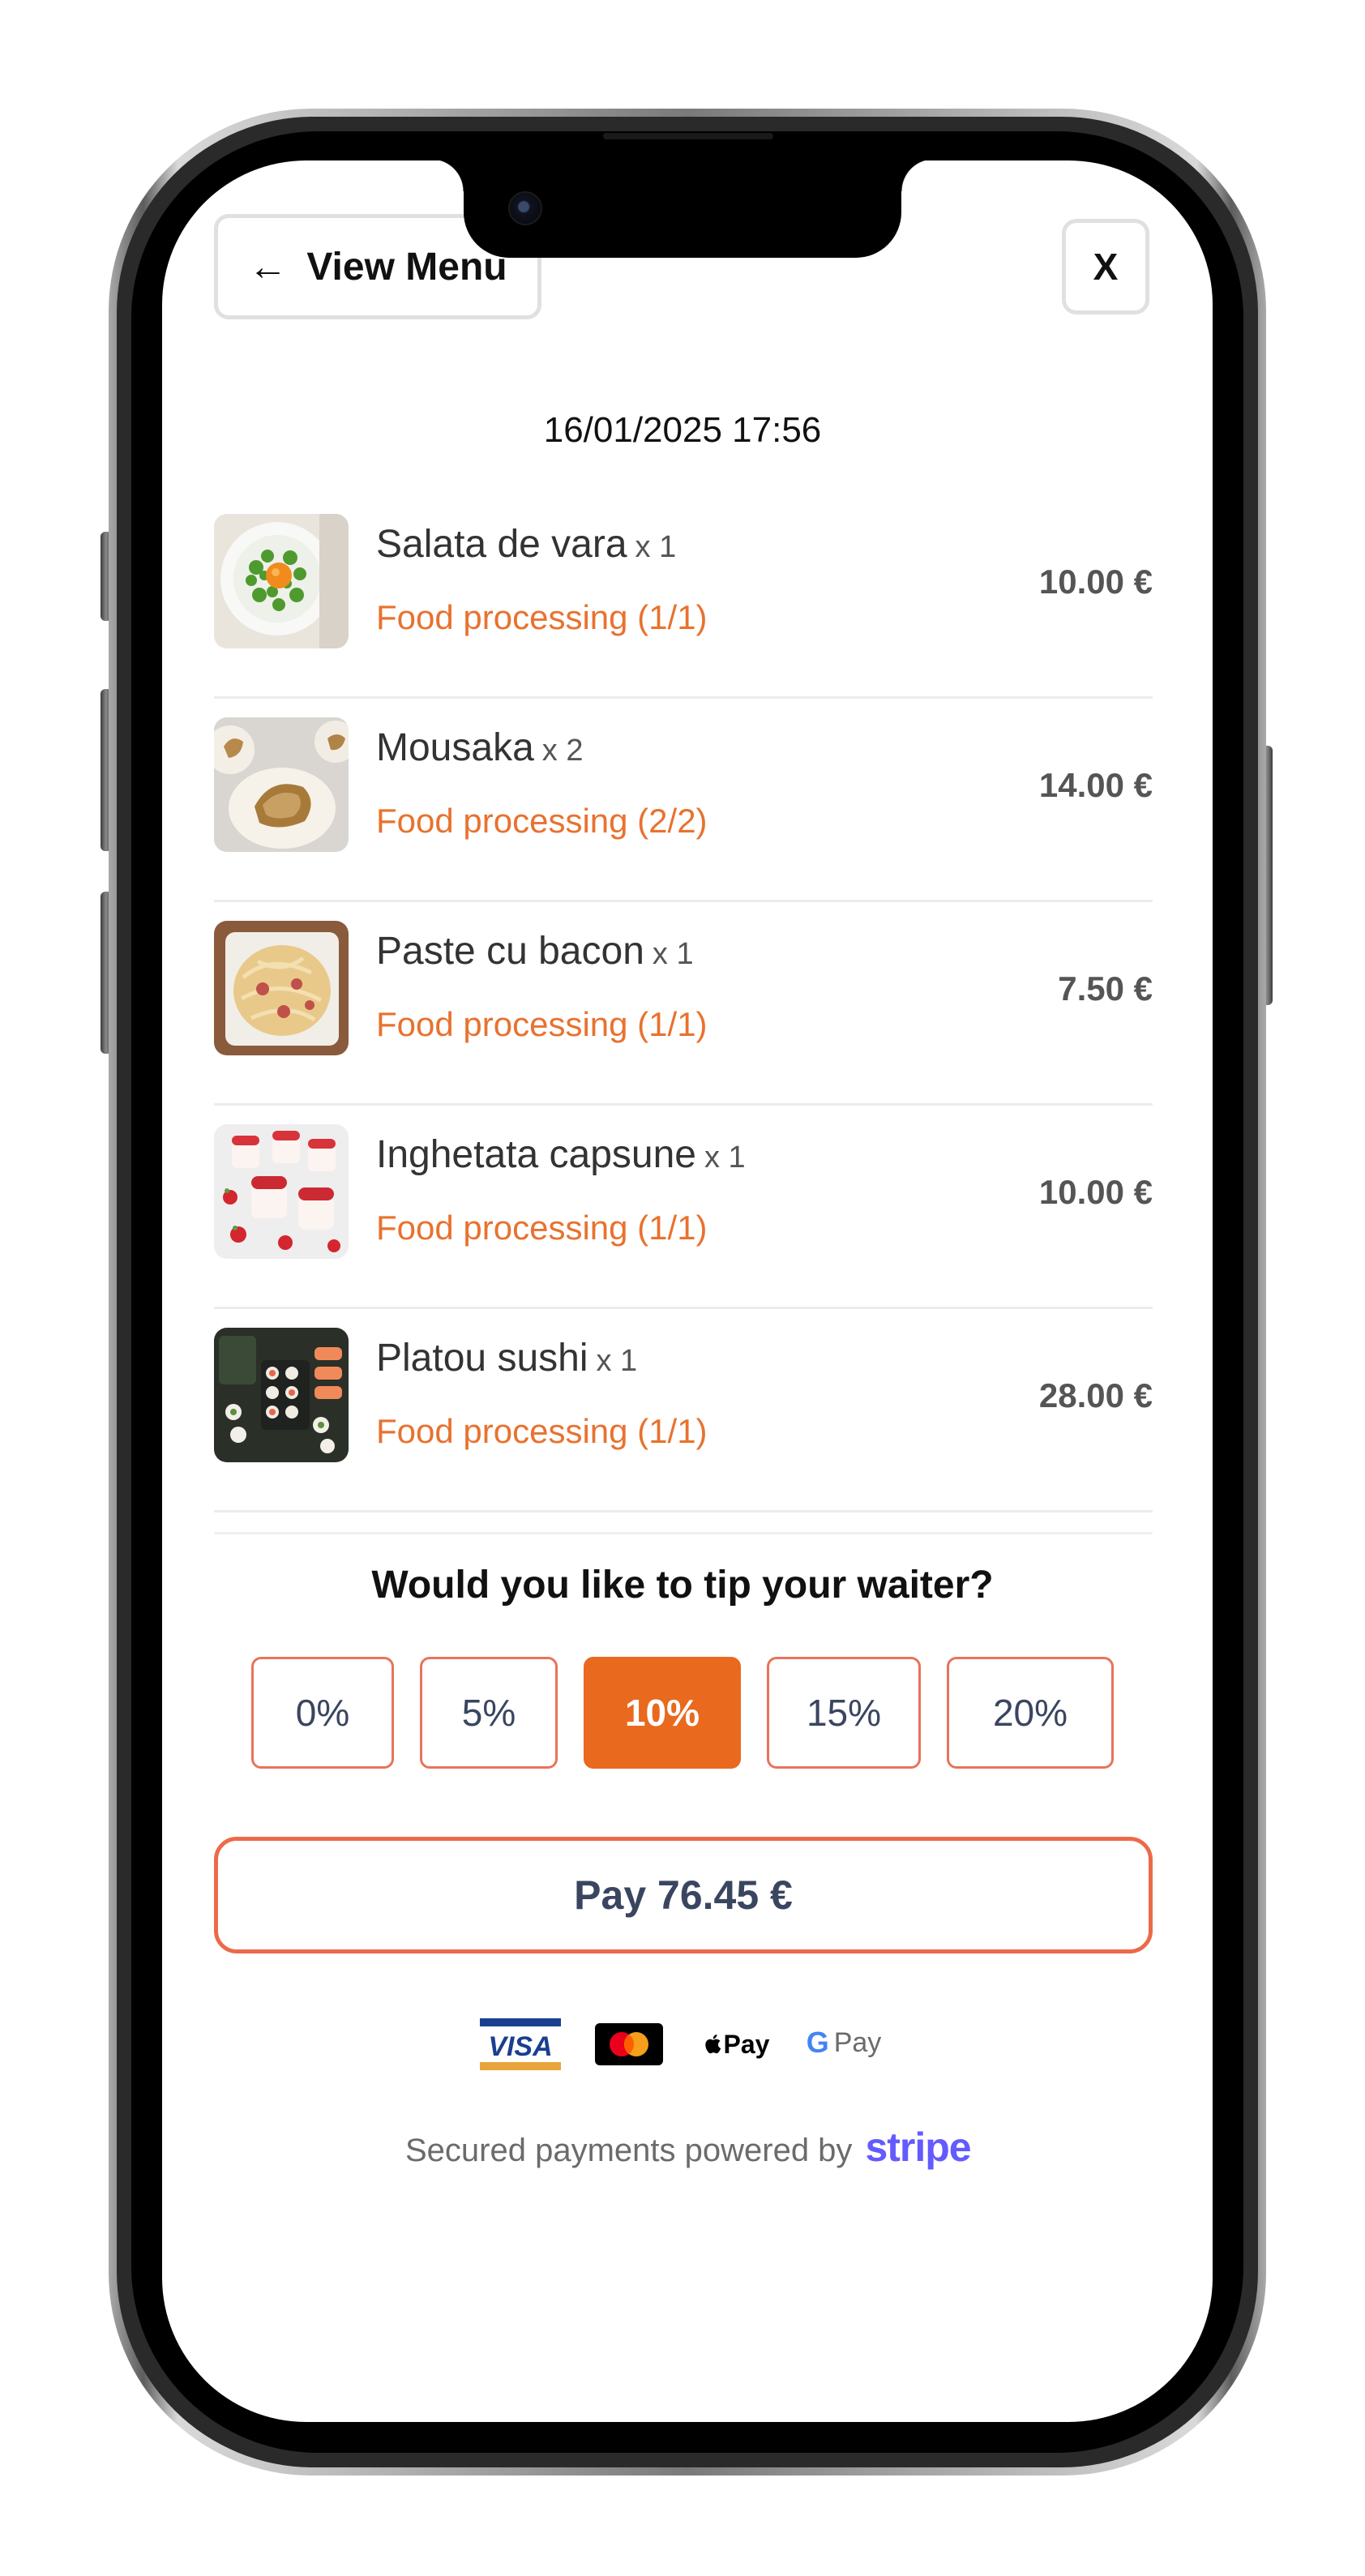 Image resolution: width=1365 pixels, height=2576 pixels. I want to click on visa-icon: VISA, so click(520, 2044).